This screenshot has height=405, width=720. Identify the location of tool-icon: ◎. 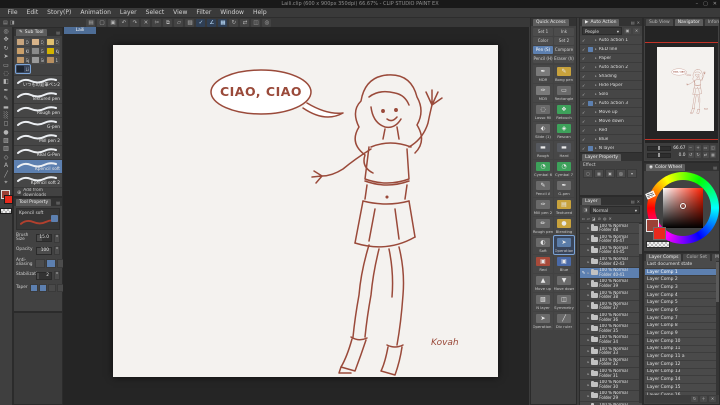
(6, 32).